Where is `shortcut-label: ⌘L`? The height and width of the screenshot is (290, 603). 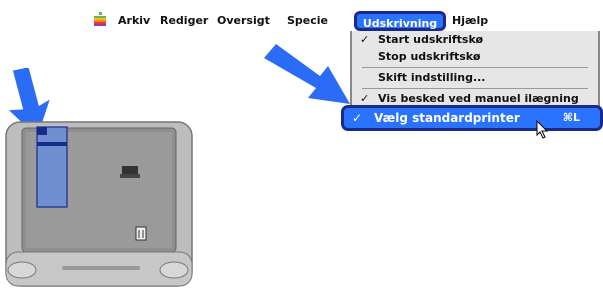 shortcut-label: ⌘L is located at coordinates (571, 117).